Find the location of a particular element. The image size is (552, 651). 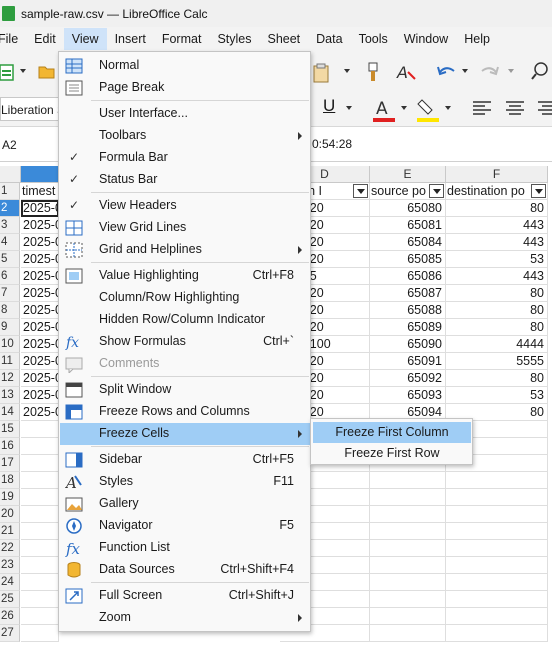

menu-tools: Tools is located at coordinates (373, 39).